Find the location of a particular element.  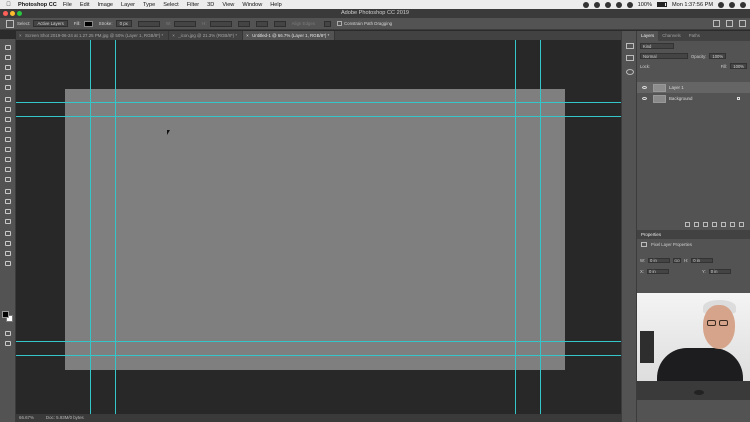

move-tool-icon is located at coordinates (8, 47).